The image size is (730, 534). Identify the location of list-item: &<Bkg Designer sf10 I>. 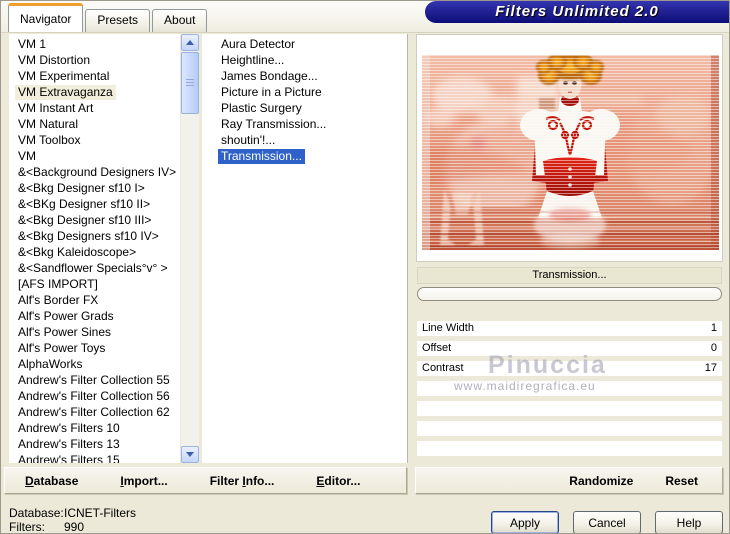
(97, 188).